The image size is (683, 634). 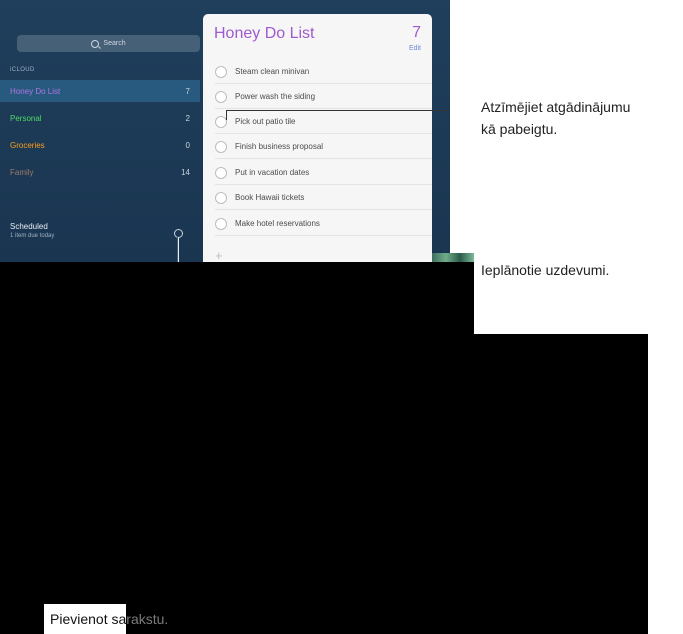 What do you see at coordinates (114, 43) in the screenshot?
I see `search-placeholder: Search` at bounding box center [114, 43].